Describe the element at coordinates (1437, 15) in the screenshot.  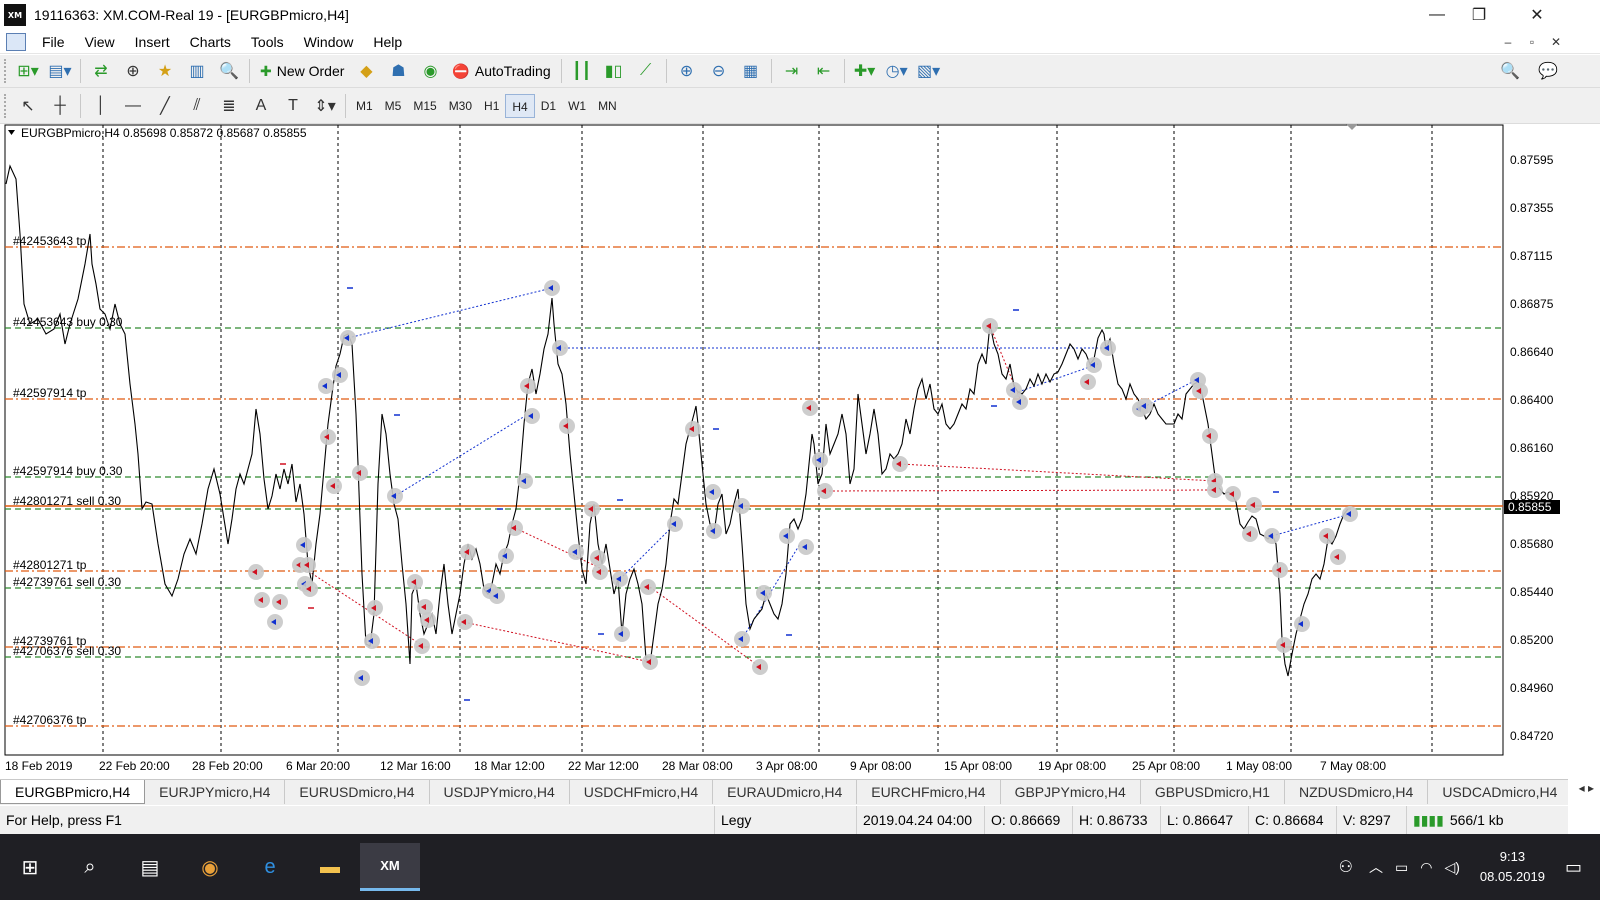
I see `minimize-button: —` at that location.